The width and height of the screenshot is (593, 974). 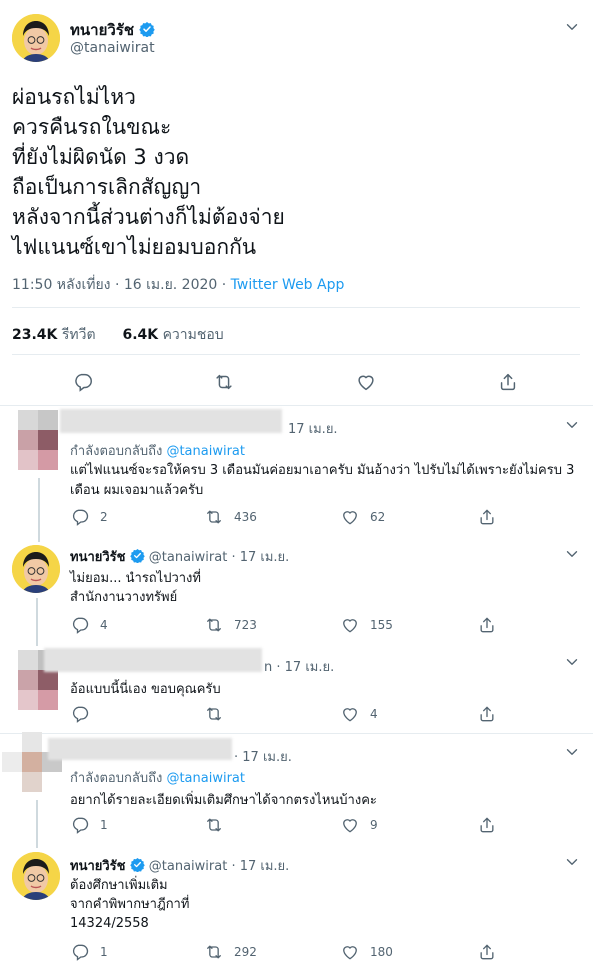 What do you see at coordinates (362, 517) in the screenshot?
I see `like-action: 62` at bounding box center [362, 517].